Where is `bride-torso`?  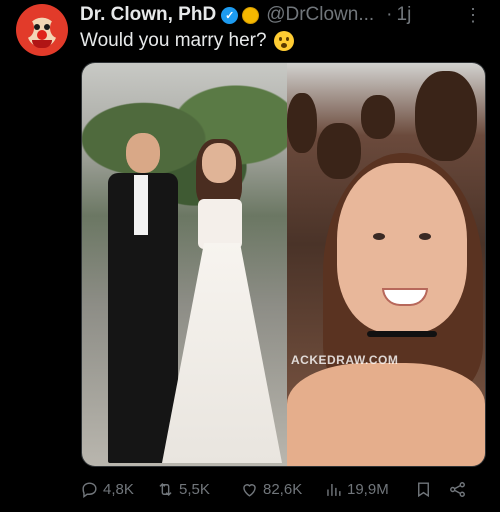
bride-torso is located at coordinates (220, 224).